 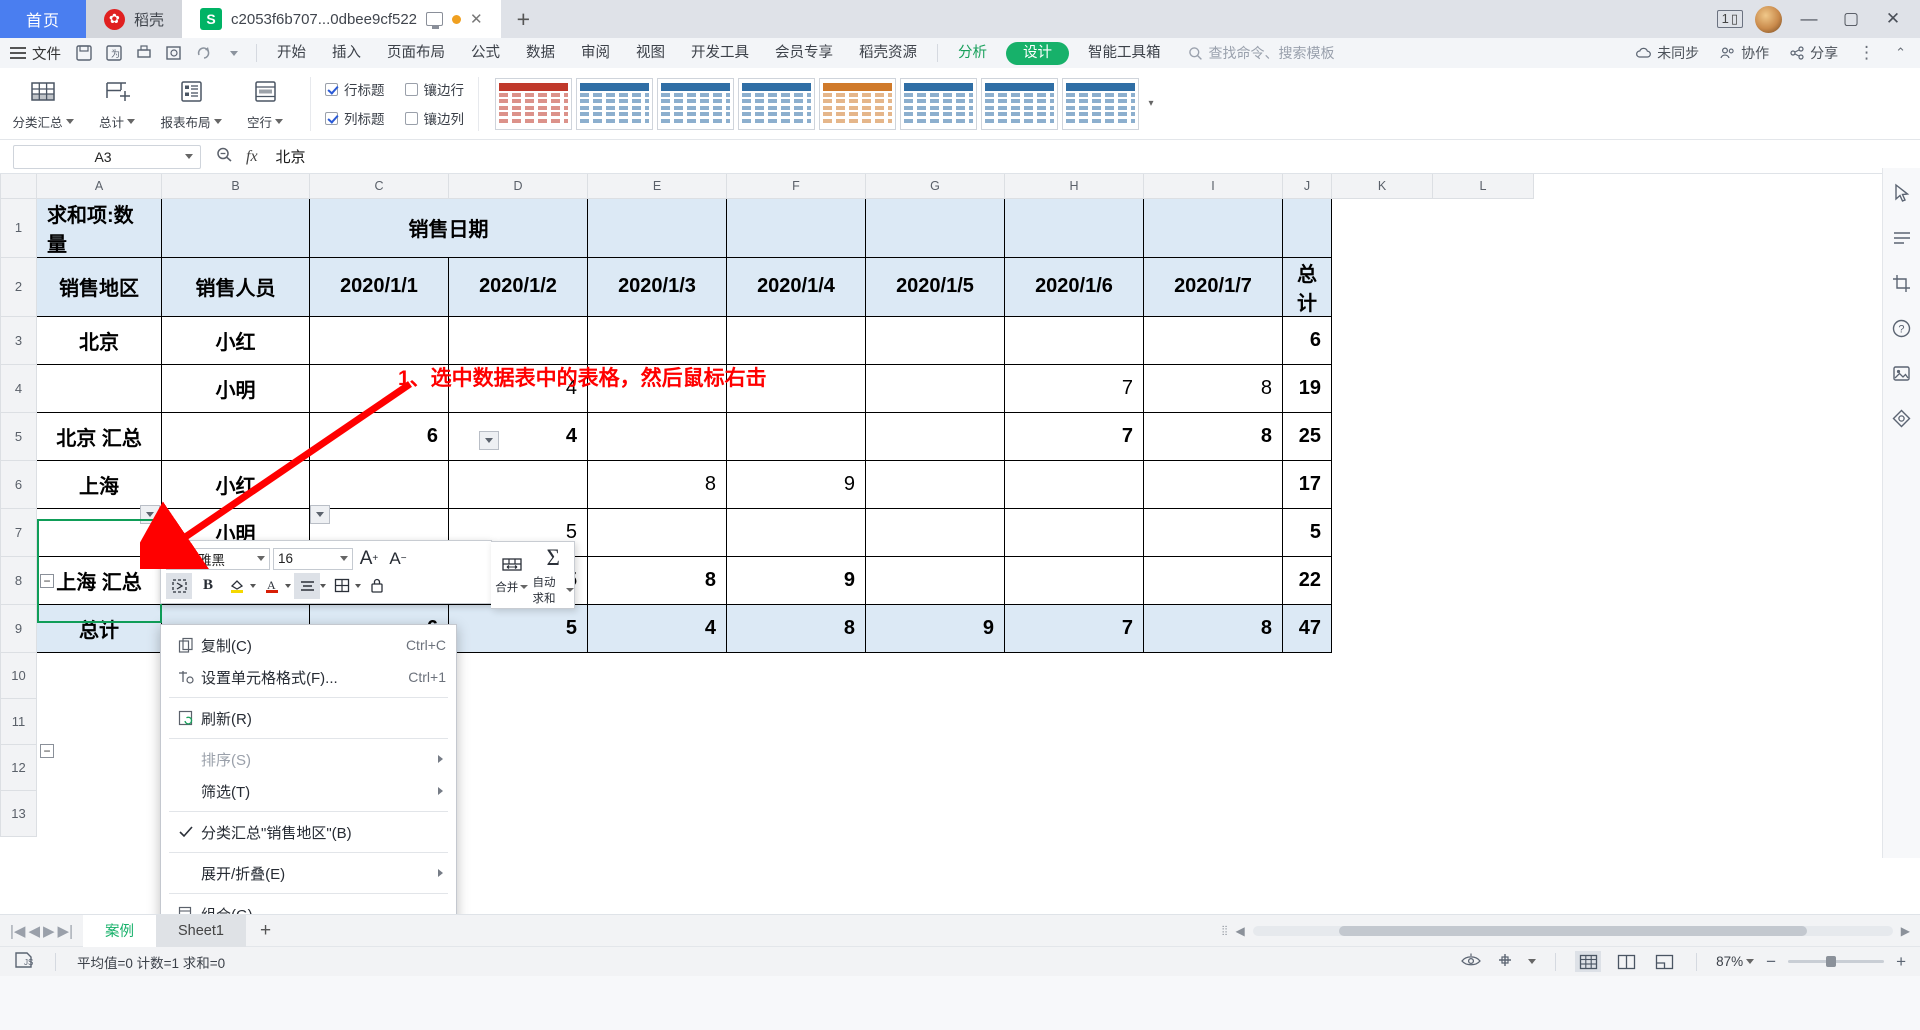 What do you see at coordinates (476, 19) in the screenshot?
I see `tab-close-icon: ✕` at bounding box center [476, 19].